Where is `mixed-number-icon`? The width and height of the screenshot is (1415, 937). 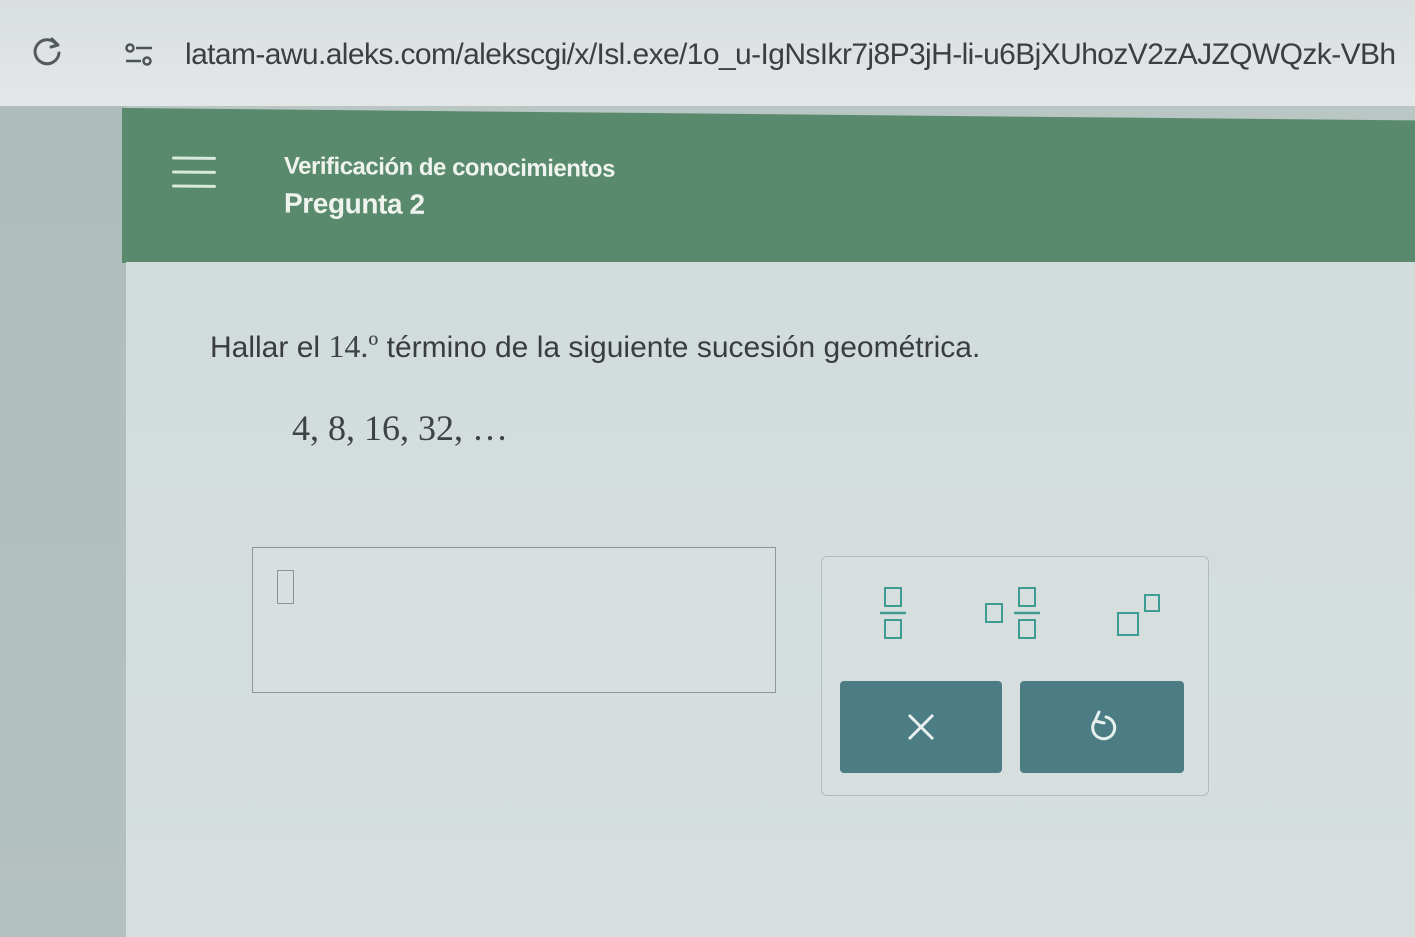
mixed-number-icon is located at coordinates (1012, 613).